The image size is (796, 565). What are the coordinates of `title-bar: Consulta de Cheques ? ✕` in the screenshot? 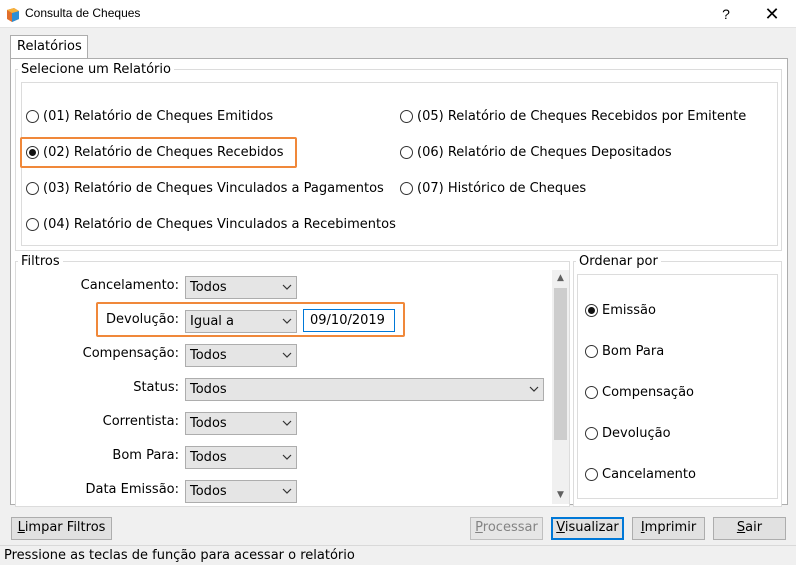 It's located at (398, 14).